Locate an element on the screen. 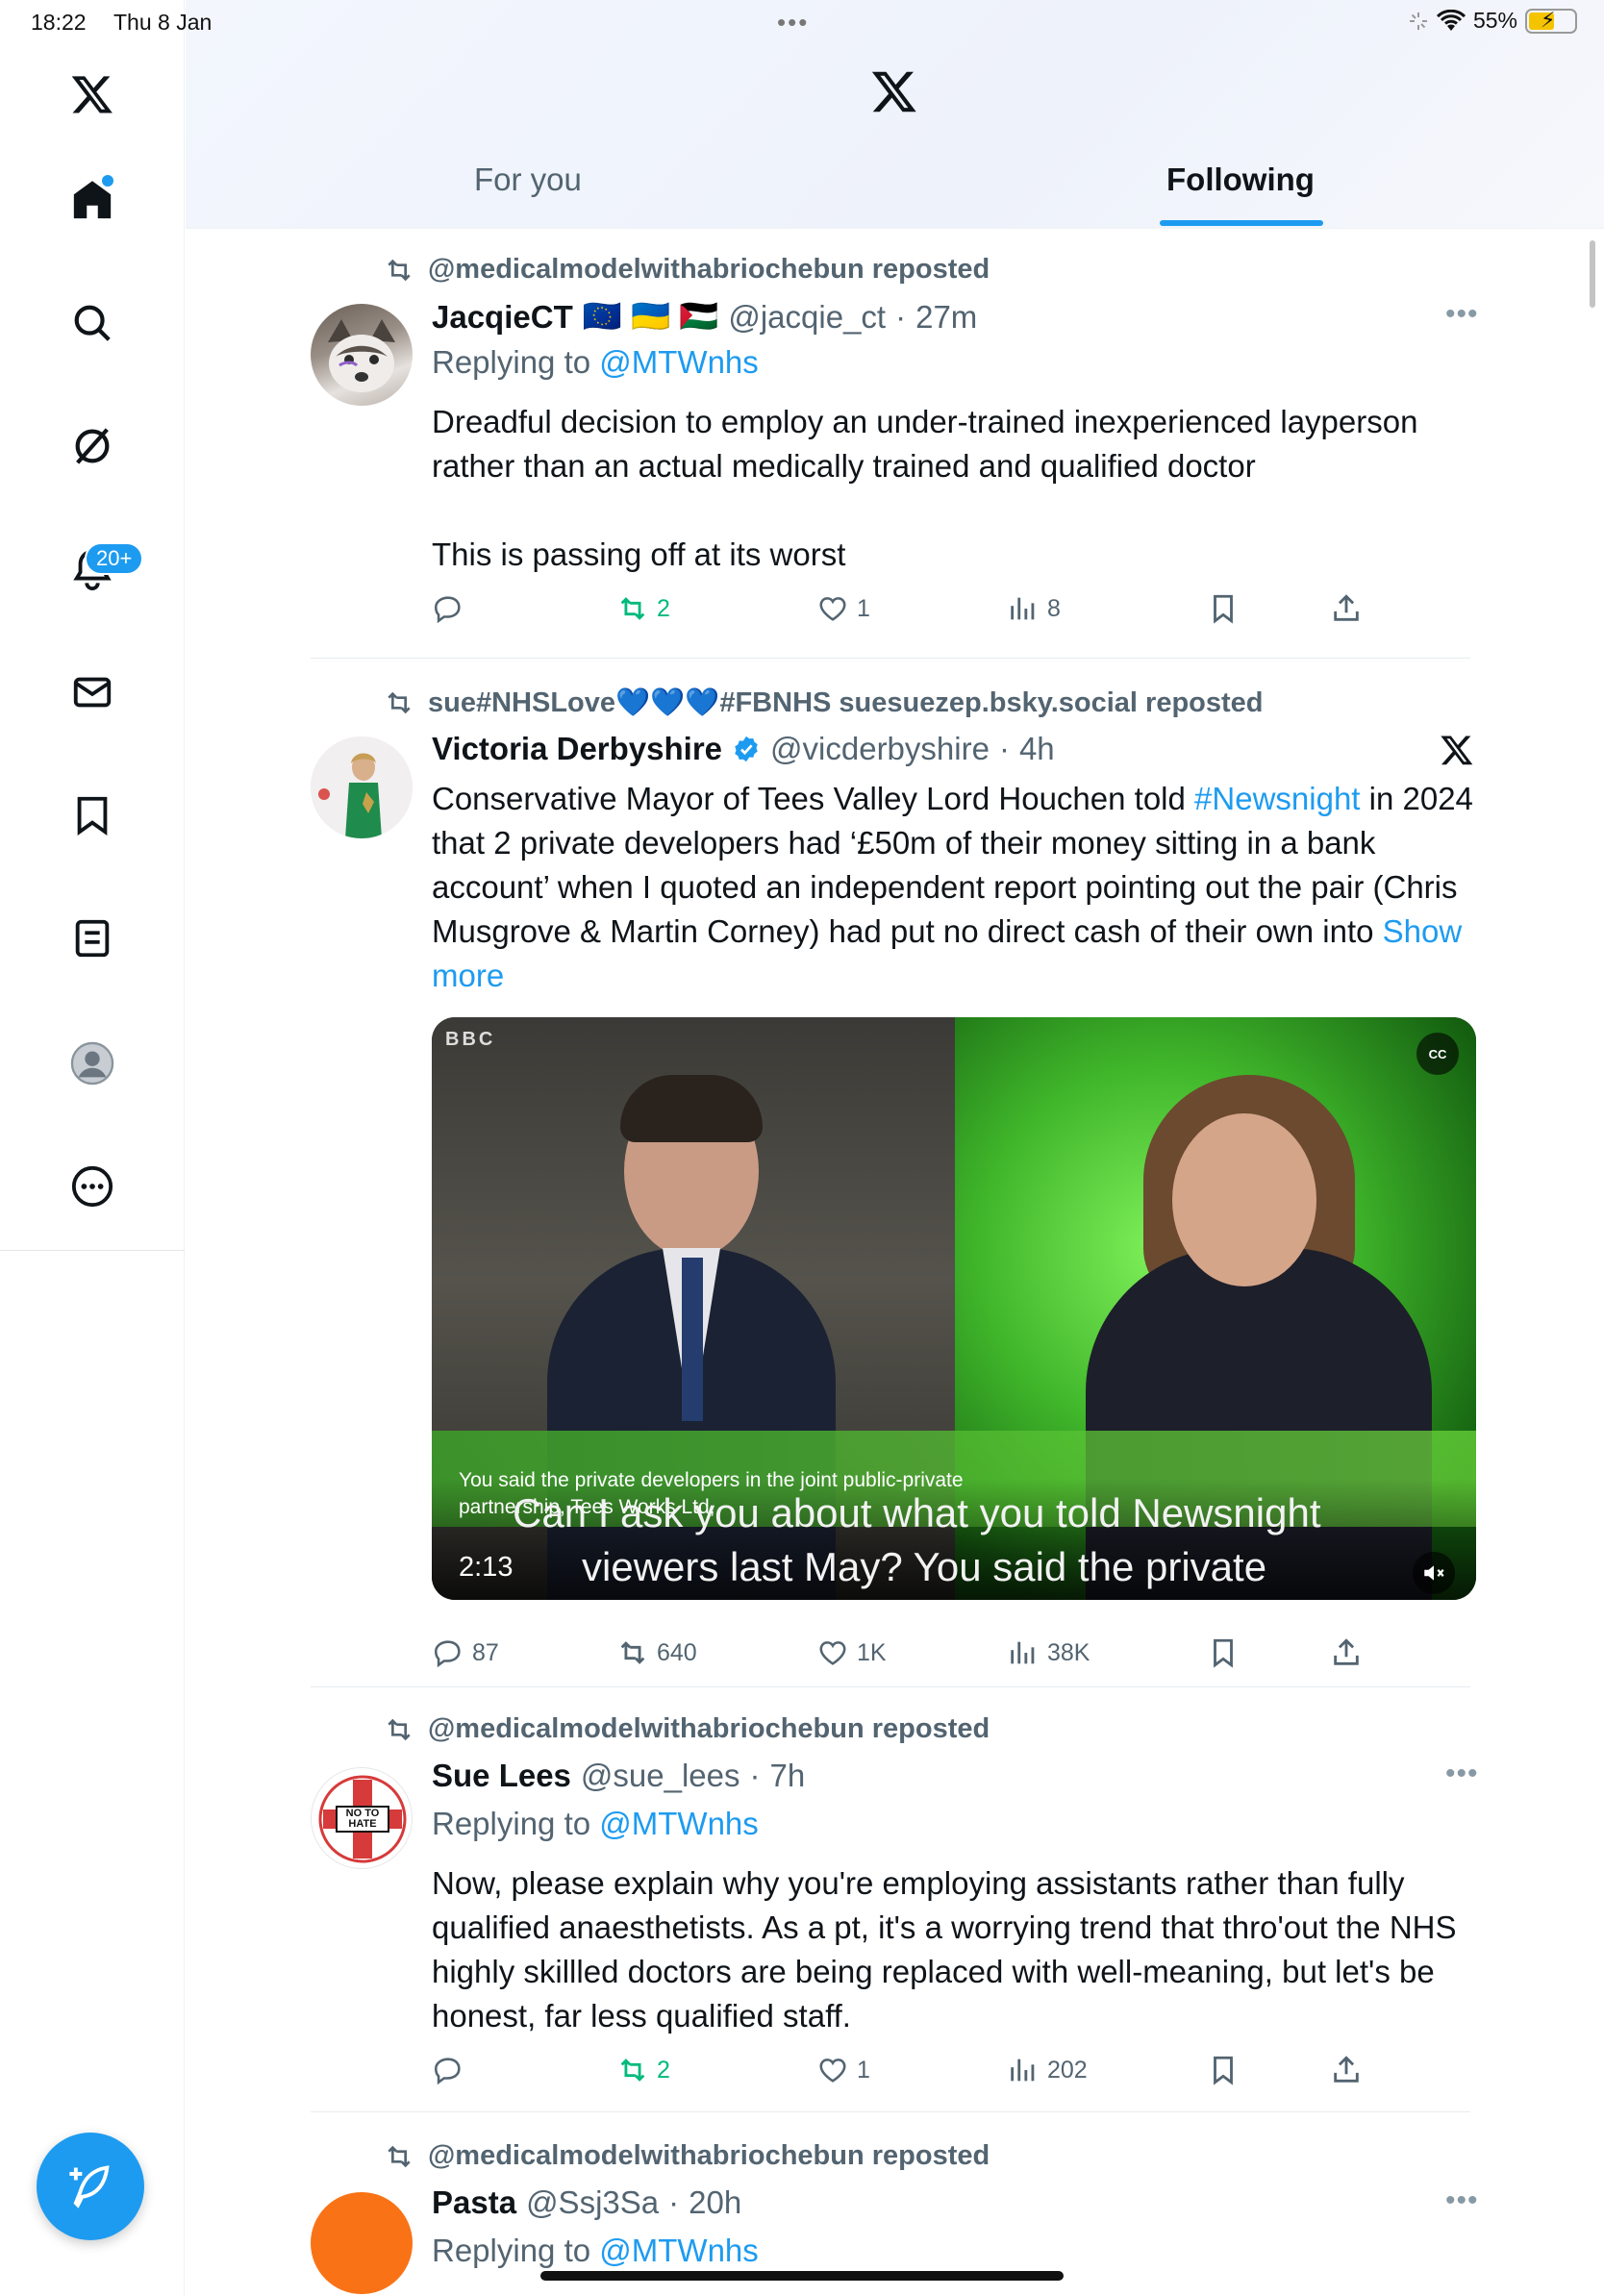  tab-for-you: For you is located at coordinates (528, 180).